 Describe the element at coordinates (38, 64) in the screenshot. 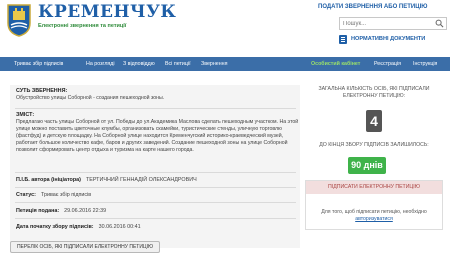

I see `nav-signature-collection: Триває збір підписів` at that location.